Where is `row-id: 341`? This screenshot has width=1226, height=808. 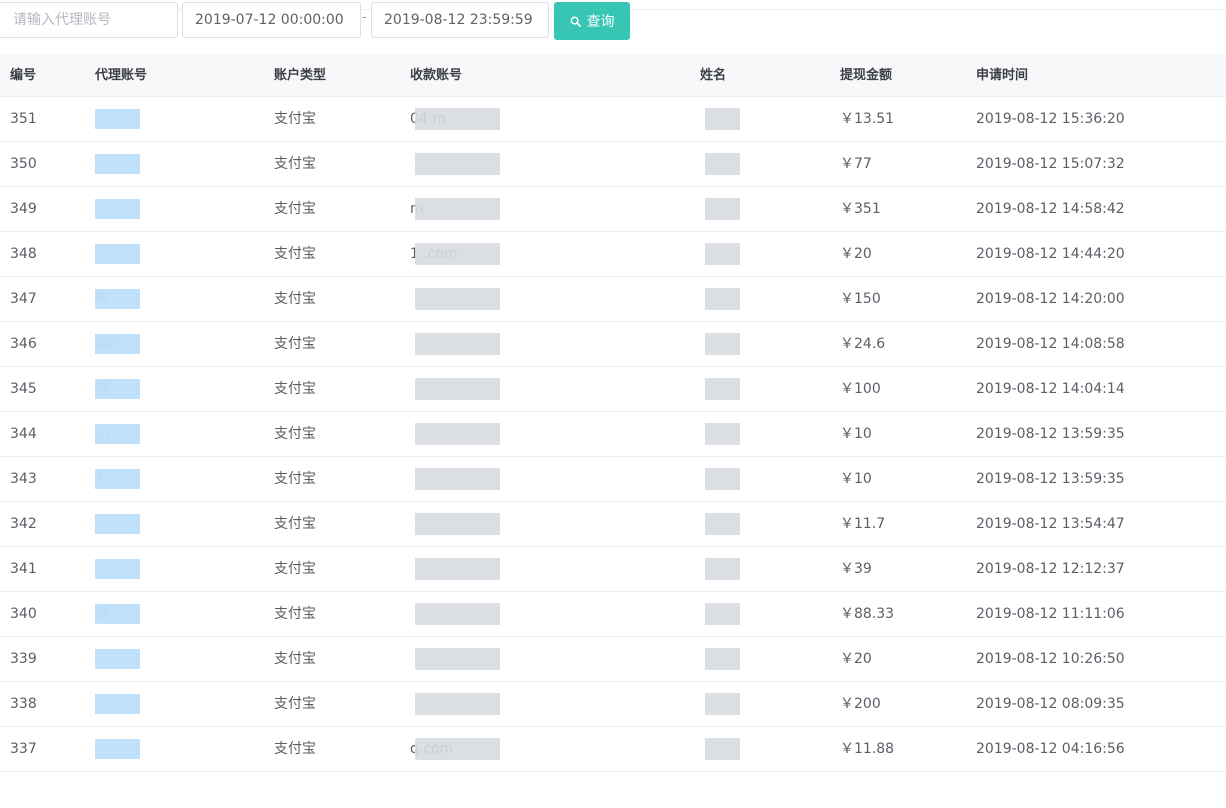
row-id: 341 is located at coordinates (23, 569).